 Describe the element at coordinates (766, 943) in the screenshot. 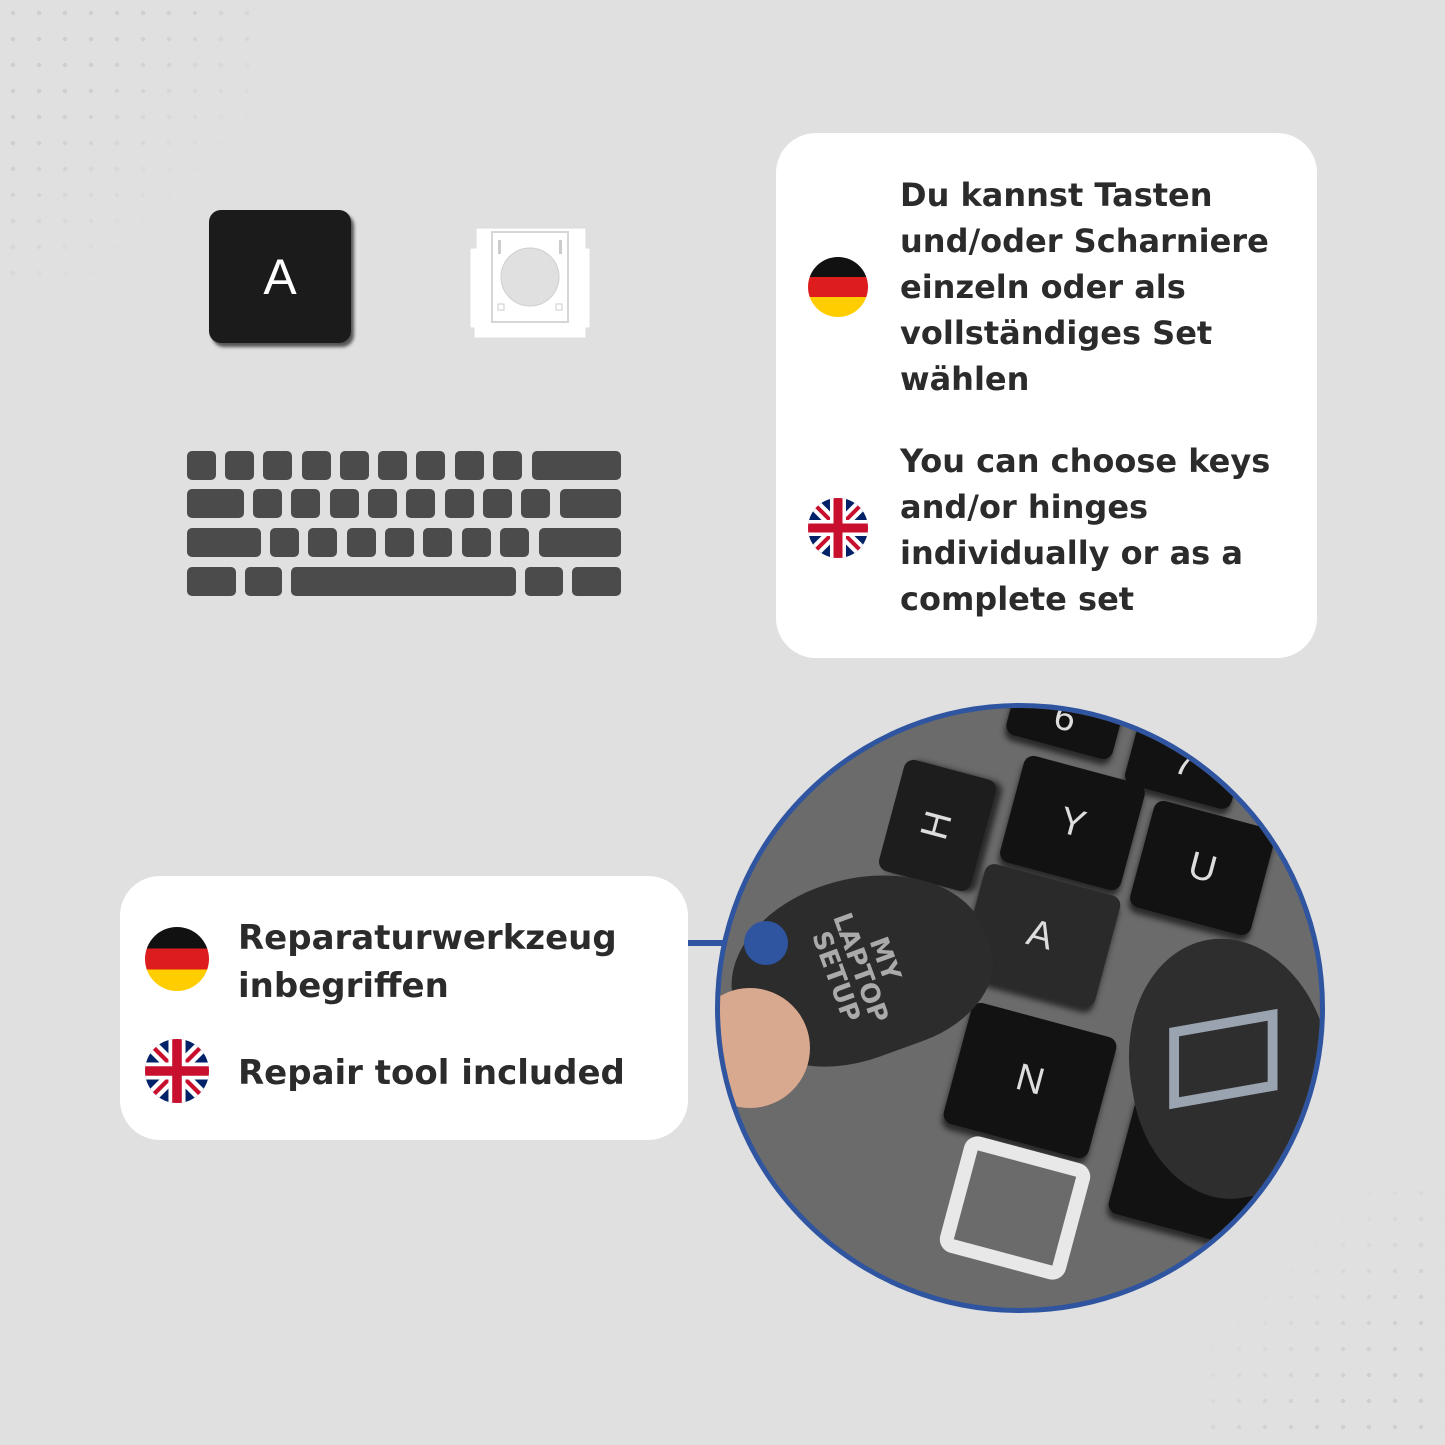

I see `connector-dot` at that location.